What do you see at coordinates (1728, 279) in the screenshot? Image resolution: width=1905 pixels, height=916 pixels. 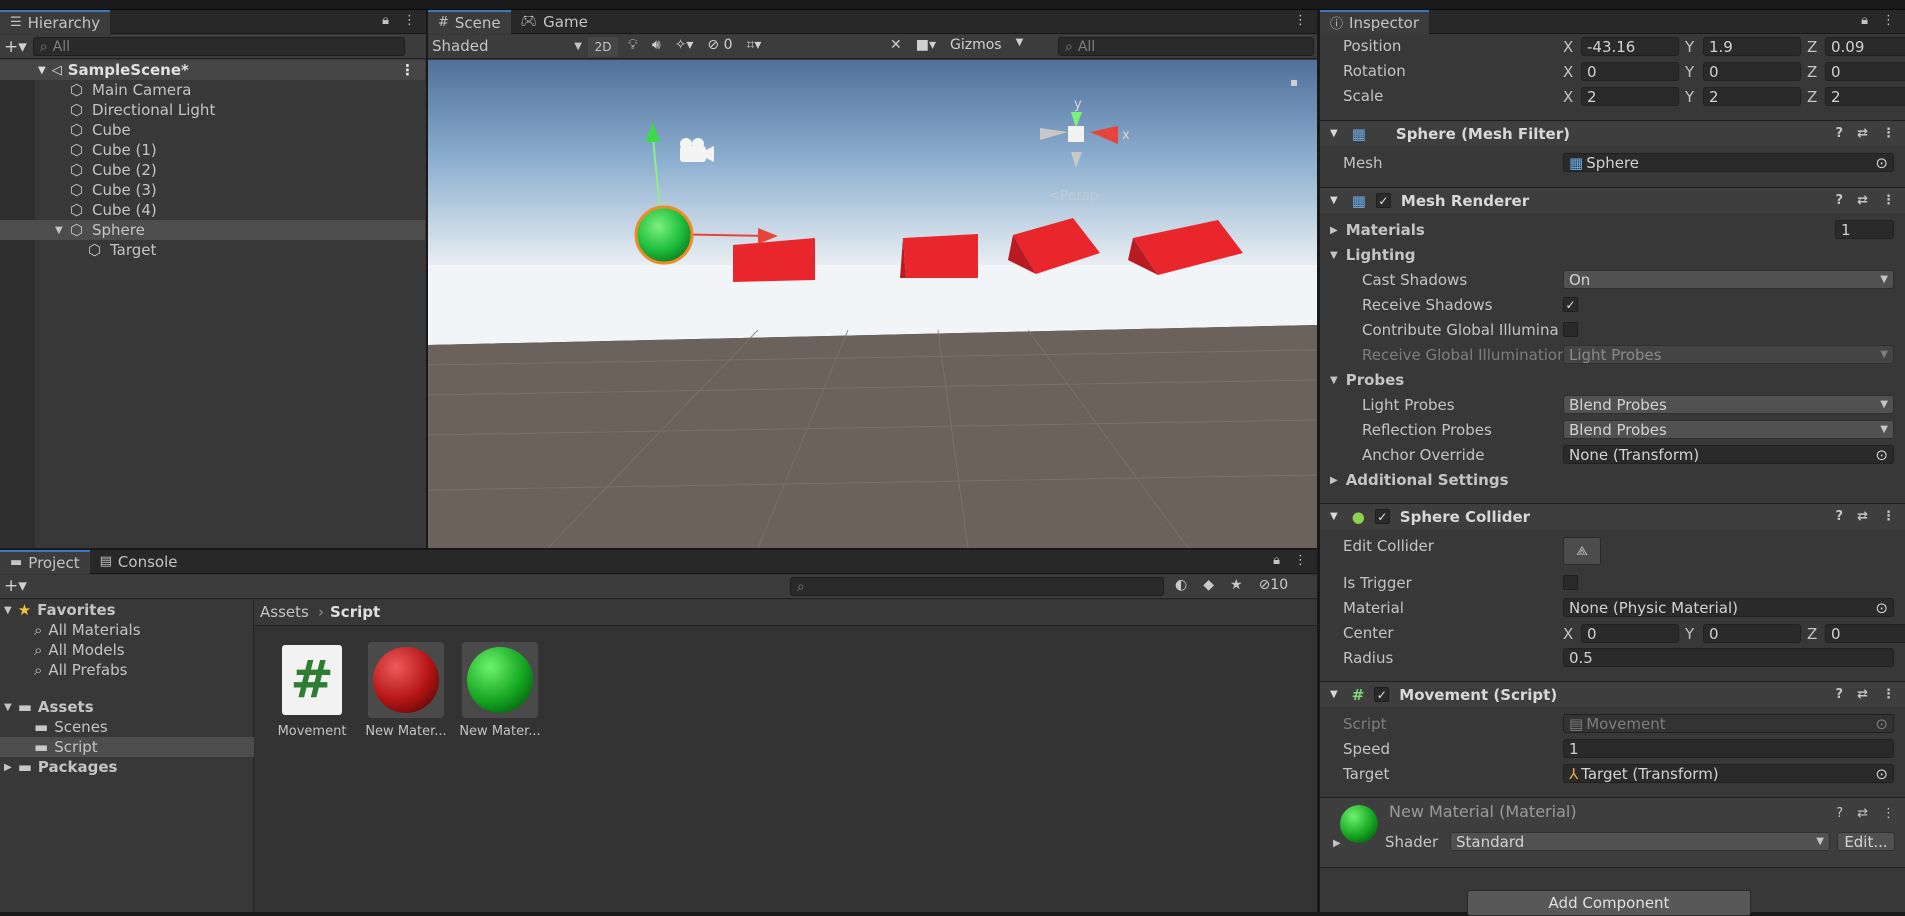 I see `cast-shadows-dropdown: On ▼` at bounding box center [1728, 279].